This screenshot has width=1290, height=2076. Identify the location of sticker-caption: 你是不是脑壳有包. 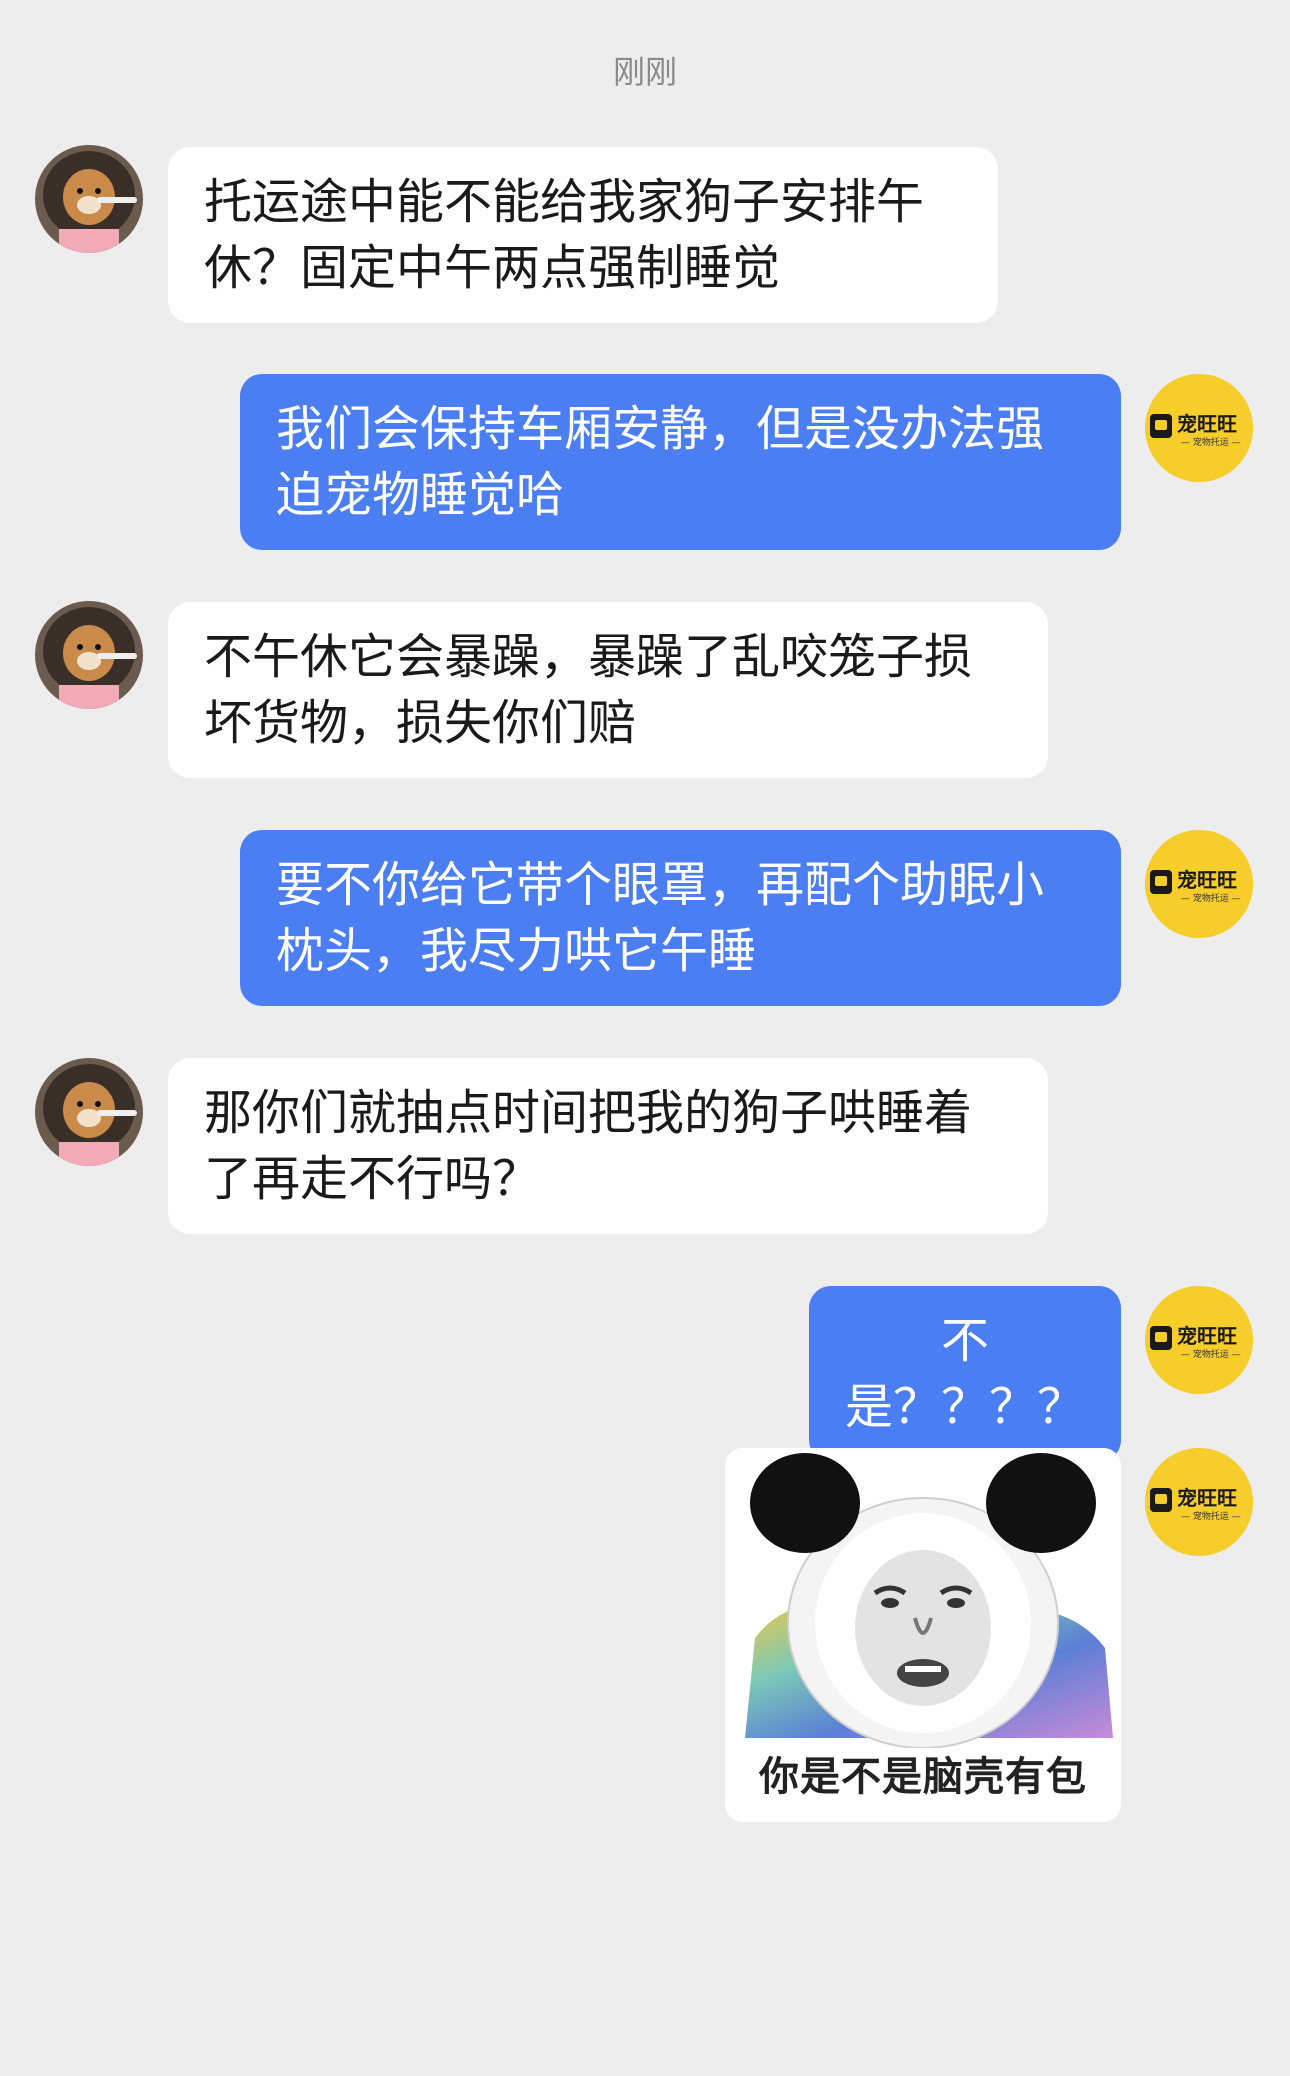
(923, 1777).